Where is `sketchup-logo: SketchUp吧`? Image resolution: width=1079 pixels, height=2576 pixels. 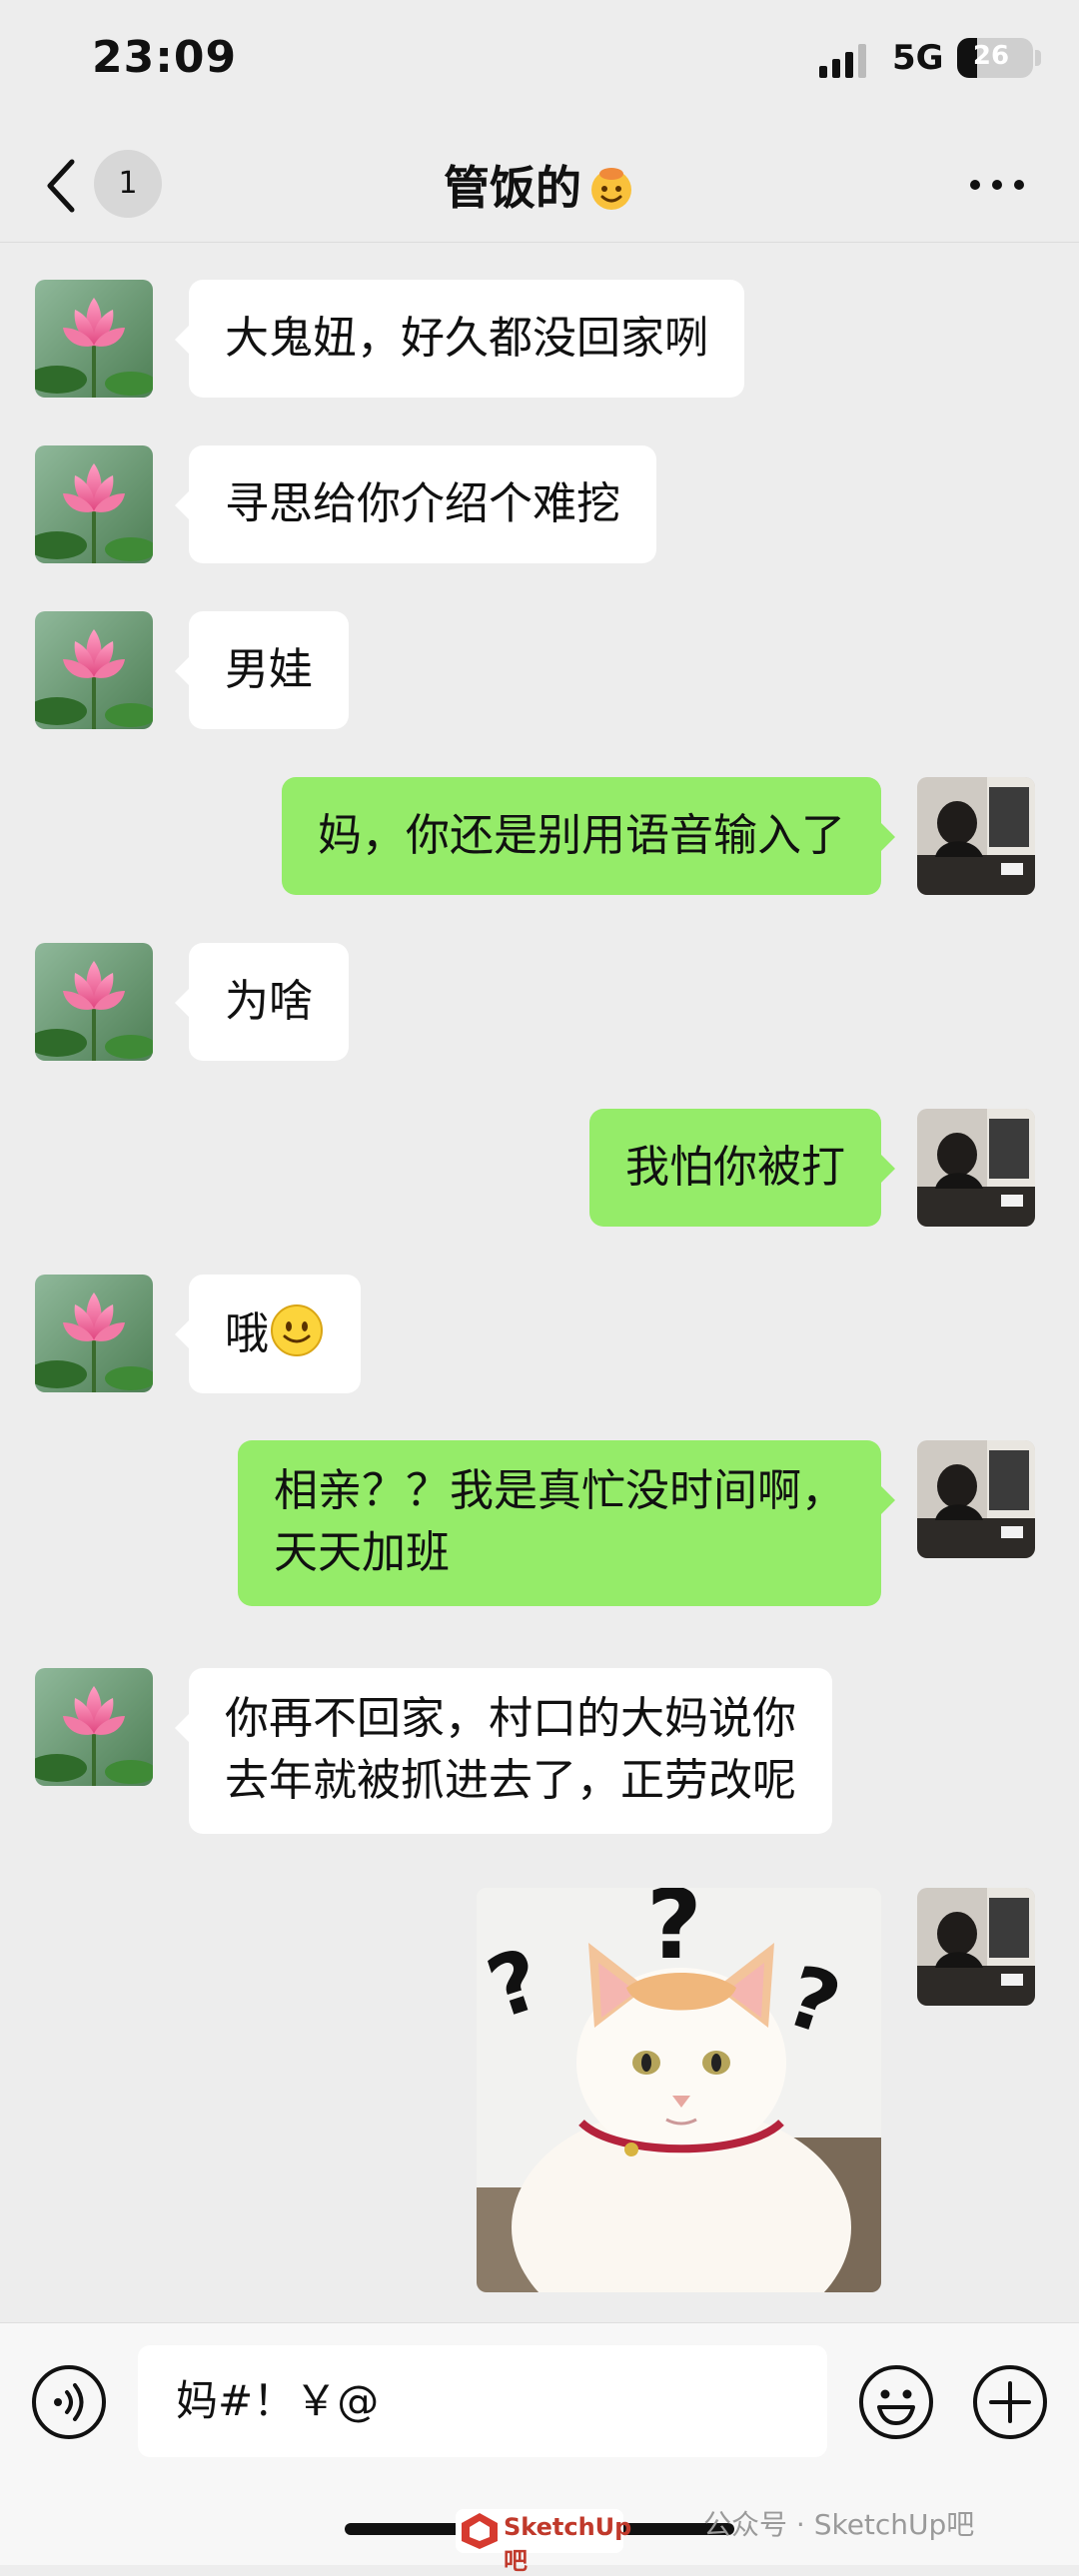 sketchup-logo: SketchUp吧 is located at coordinates (543, 2542).